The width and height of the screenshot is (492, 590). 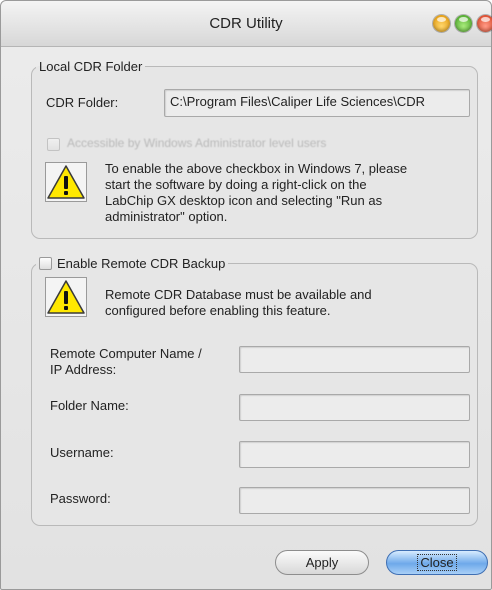 What do you see at coordinates (322, 562) in the screenshot?
I see `apply-button: Apply` at bounding box center [322, 562].